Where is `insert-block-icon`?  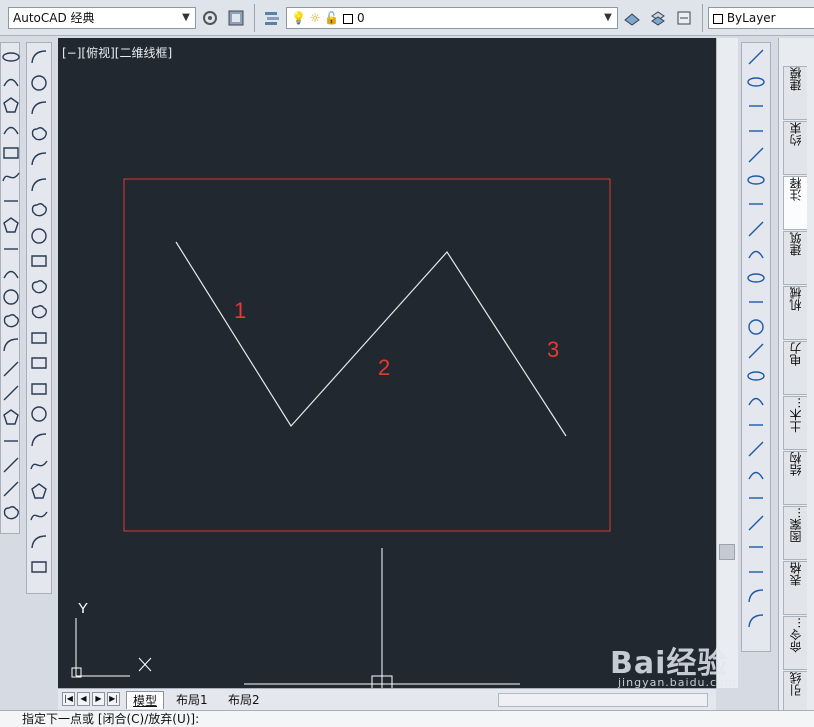 insert-block-icon is located at coordinates (11, 321).